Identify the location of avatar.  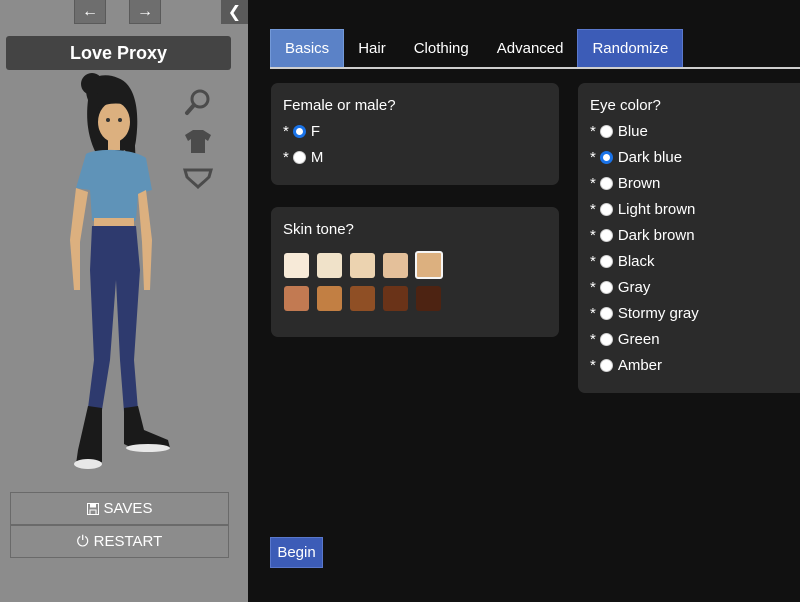
(115, 275).